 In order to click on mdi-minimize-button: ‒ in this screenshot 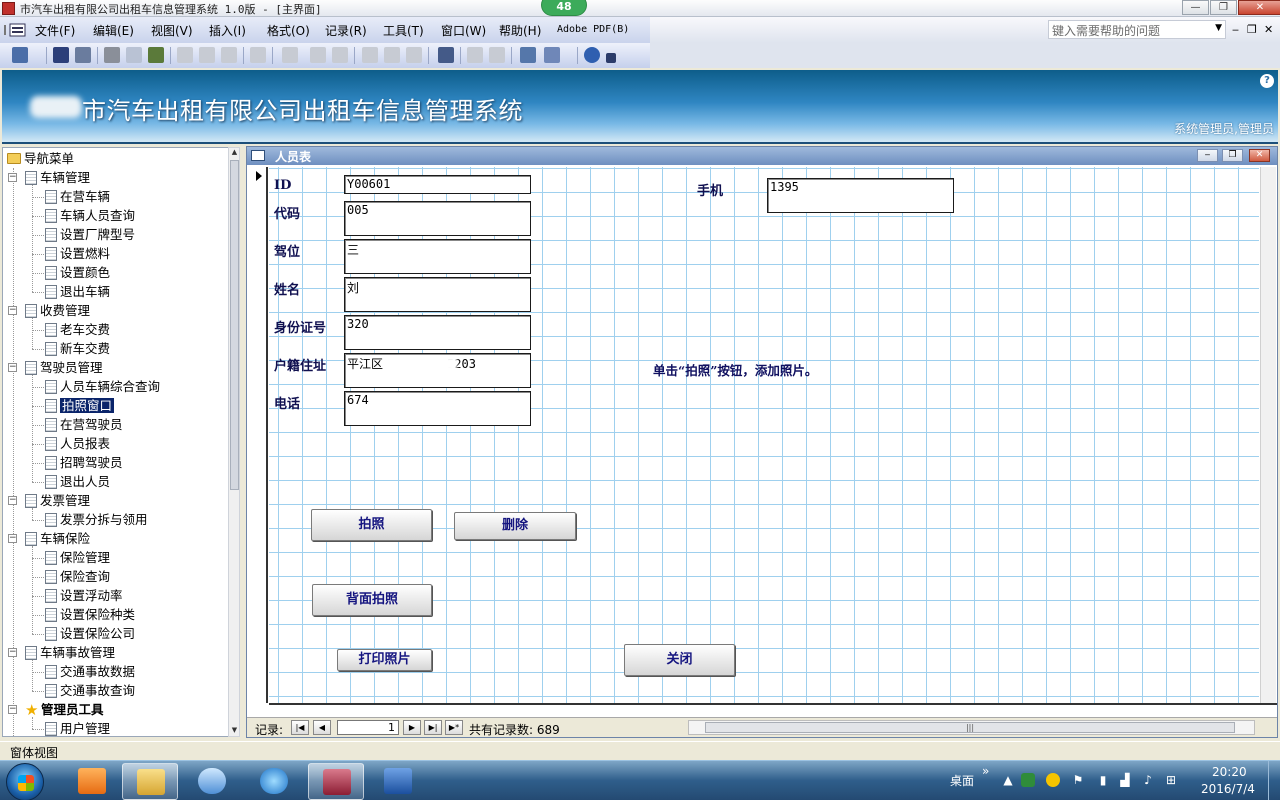, I will do `click(1235, 29)`.